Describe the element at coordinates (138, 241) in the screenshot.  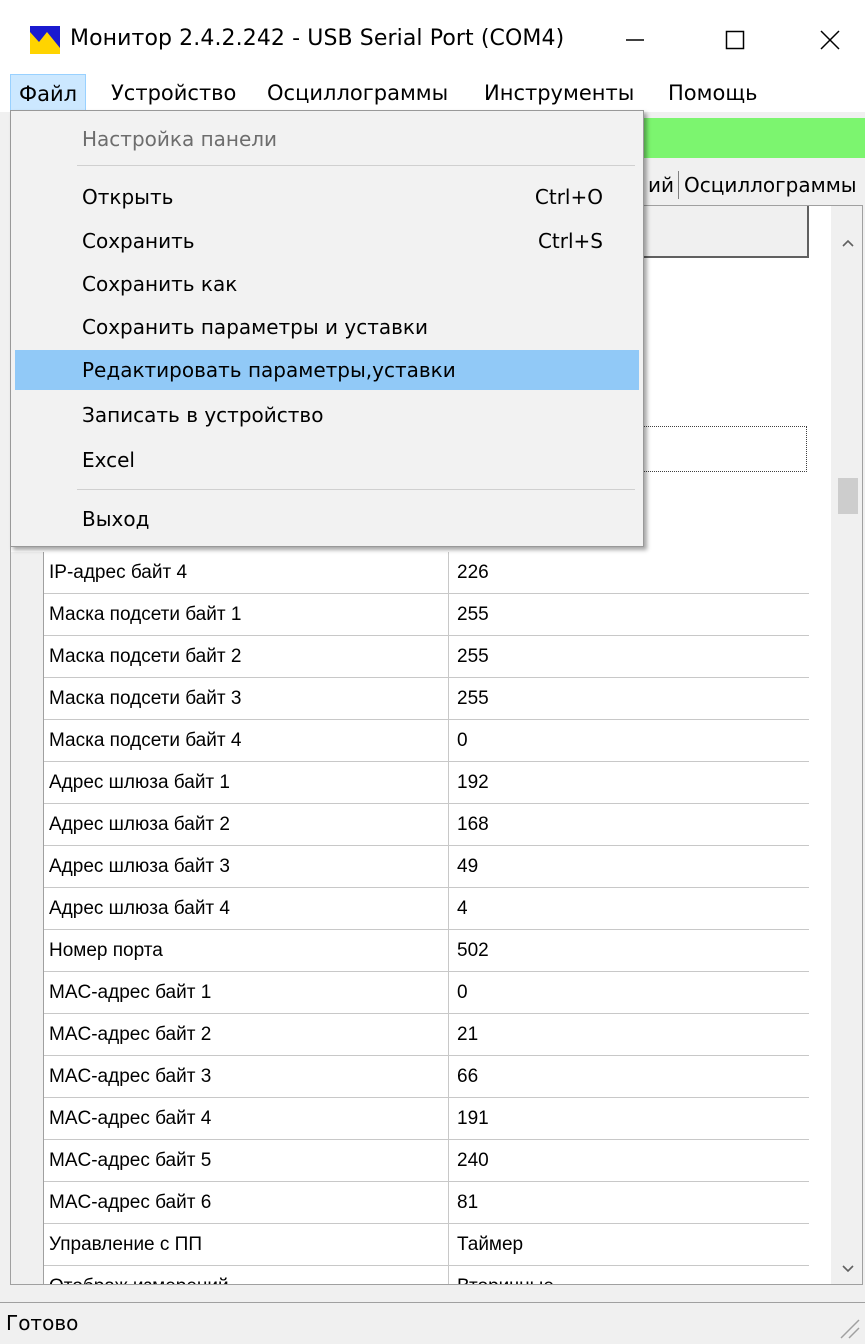
I see `menu-item-label: Сохранить` at that location.